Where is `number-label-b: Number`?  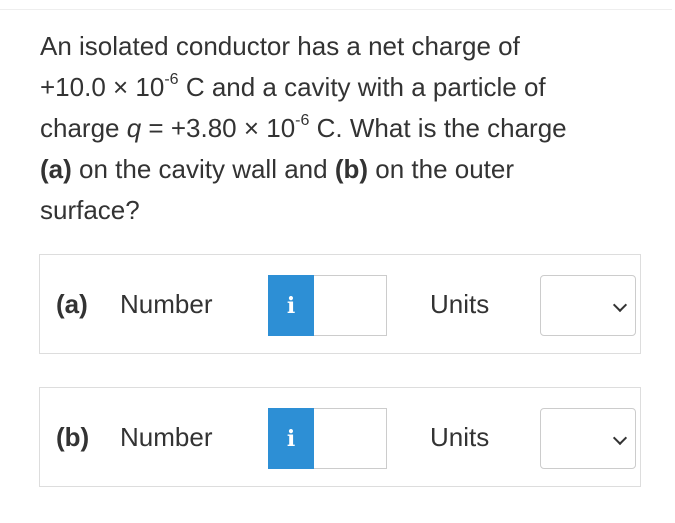 number-label-b: Number is located at coordinates (166, 436).